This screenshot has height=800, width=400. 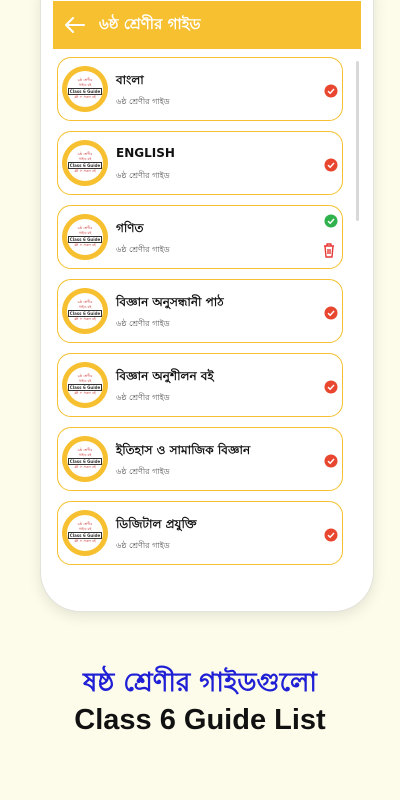 I want to click on guide-title: গণিত, so click(x=130, y=228).